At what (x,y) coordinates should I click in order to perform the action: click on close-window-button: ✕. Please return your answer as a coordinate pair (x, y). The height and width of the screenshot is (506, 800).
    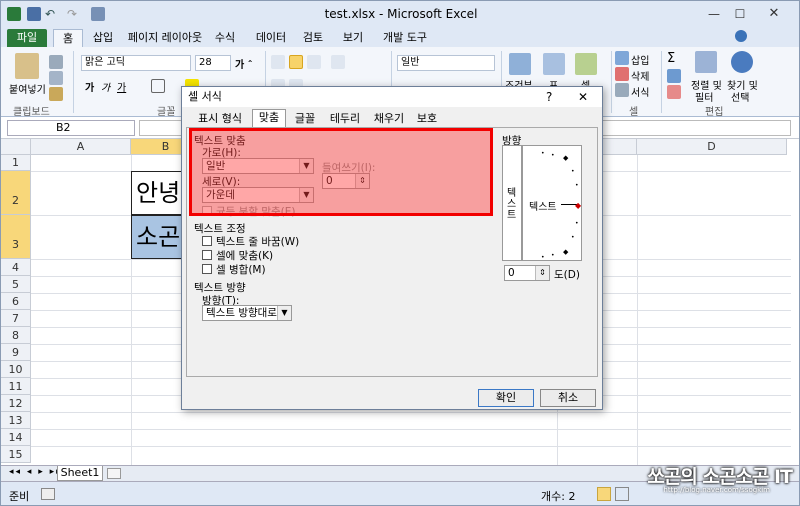
    Looking at the image, I should click on (774, 14).